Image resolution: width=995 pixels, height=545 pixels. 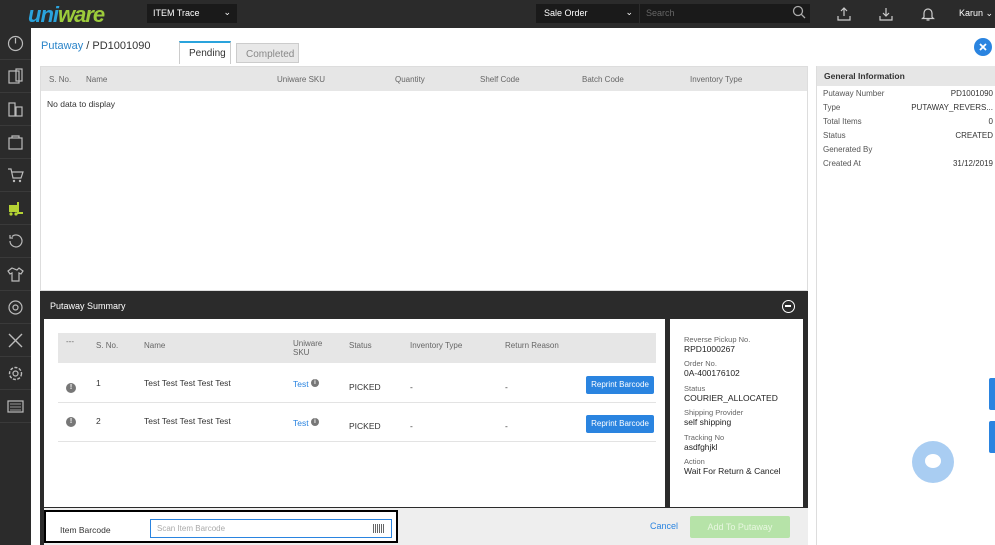 What do you see at coordinates (379, 528) in the screenshot?
I see `barcode-icon` at bounding box center [379, 528].